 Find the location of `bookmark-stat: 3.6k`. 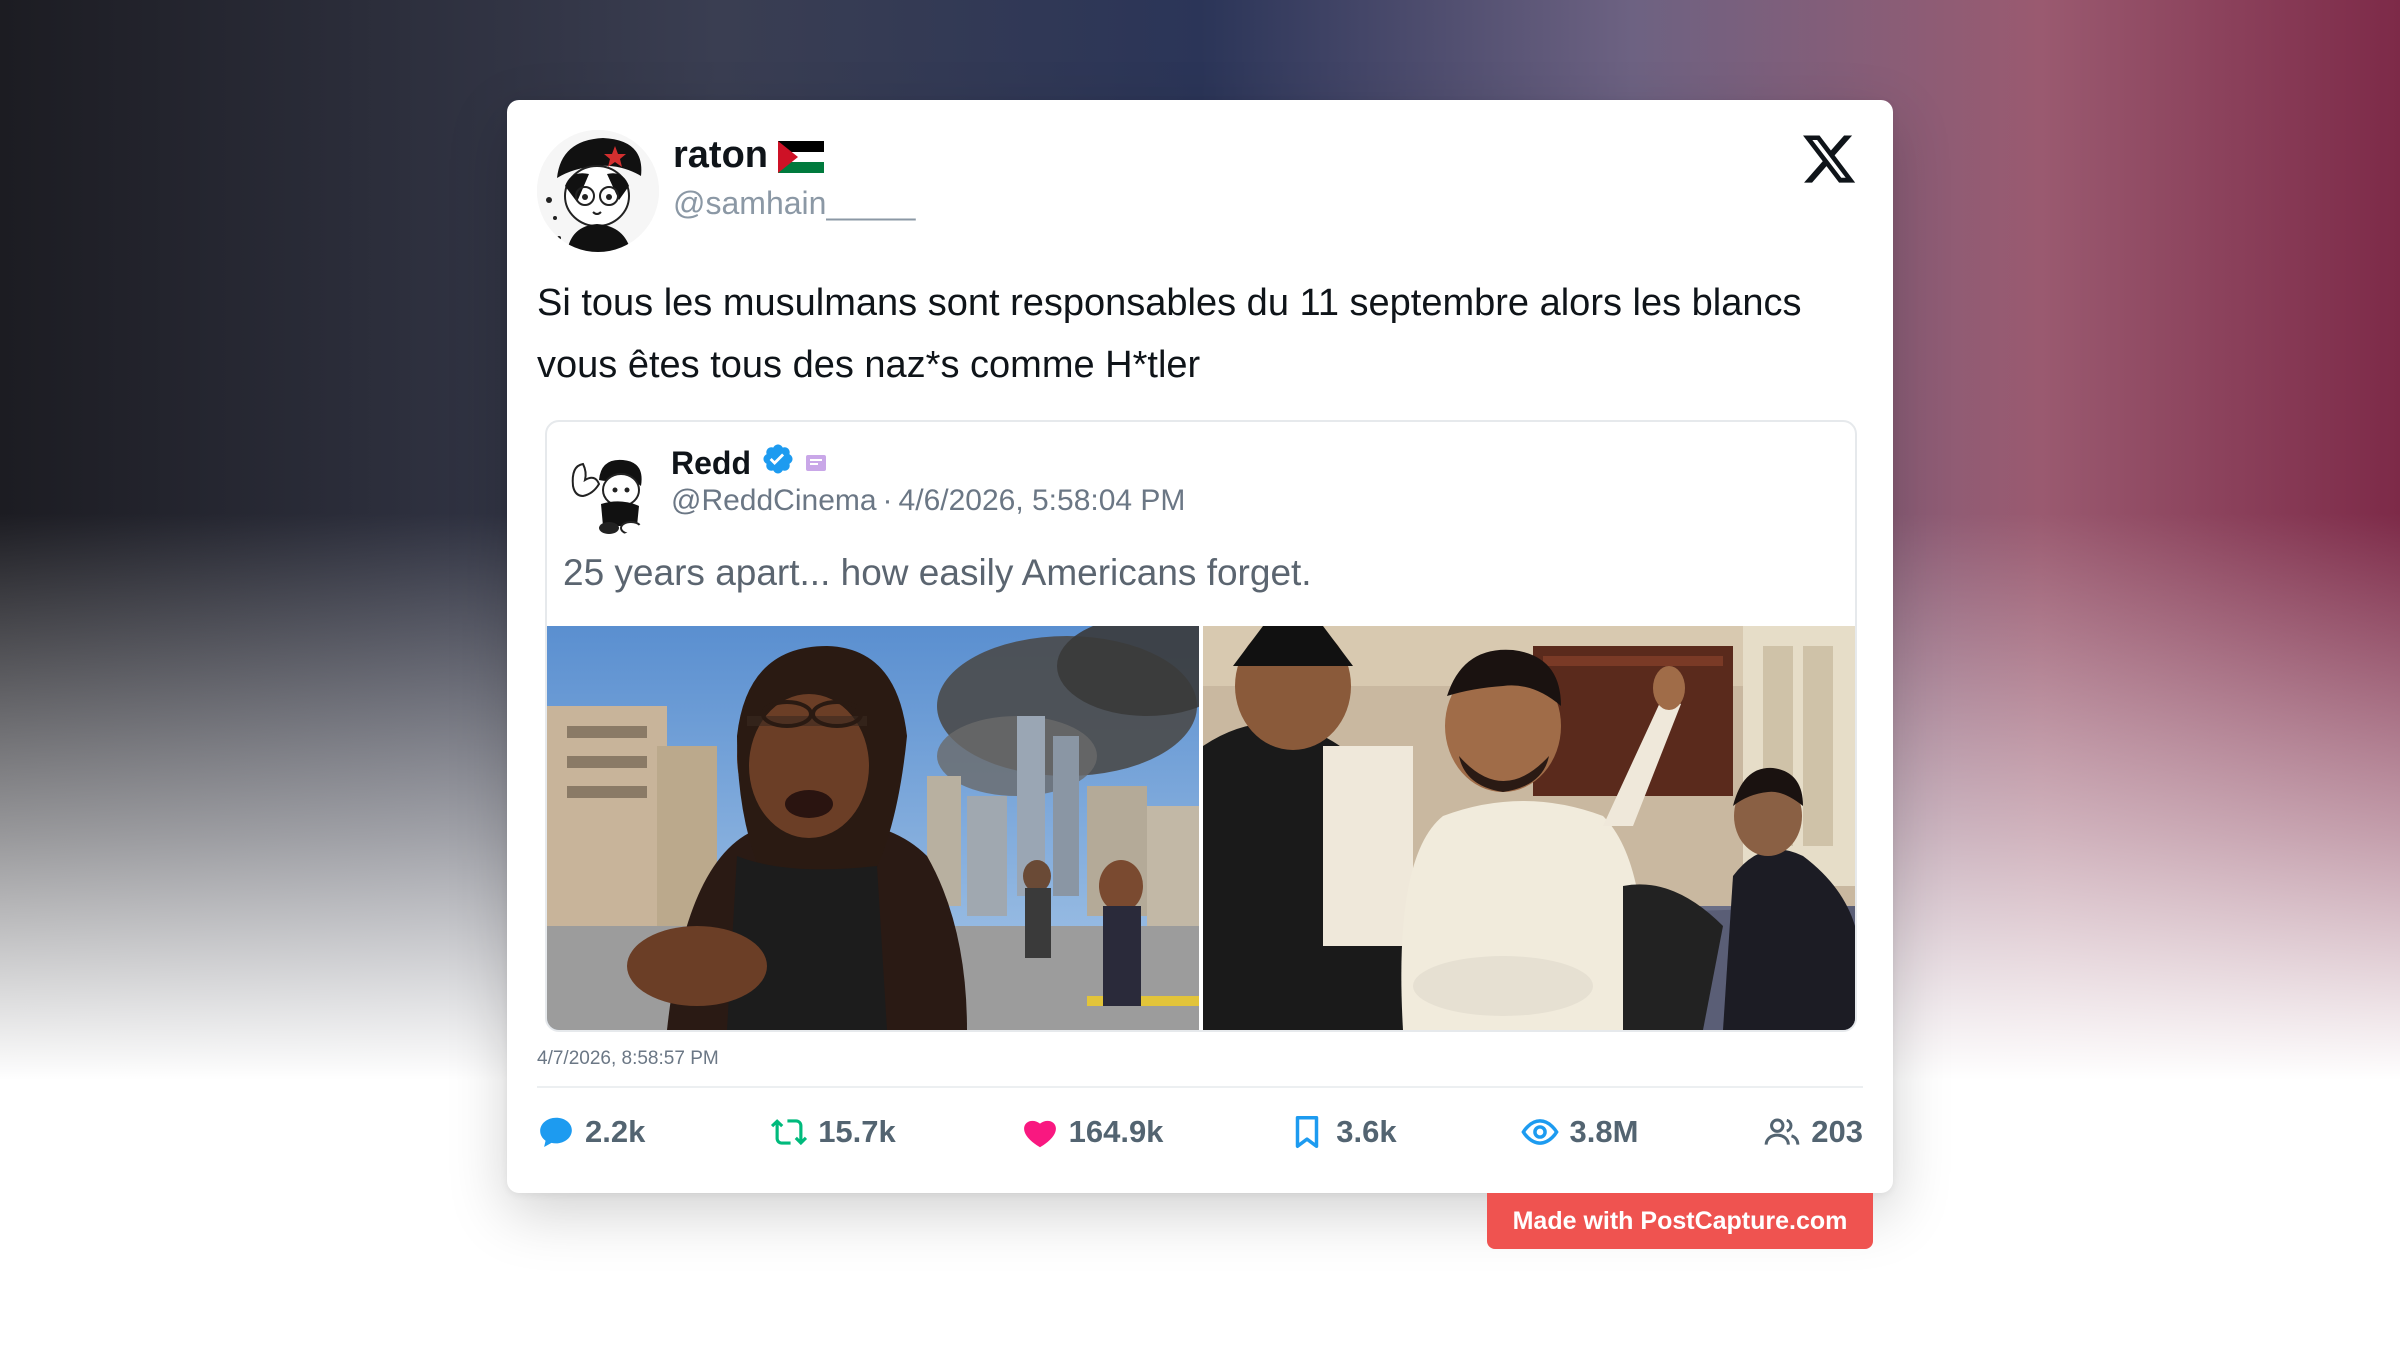

bookmark-stat: 3.6k is located at coordinates (1342, 1132).